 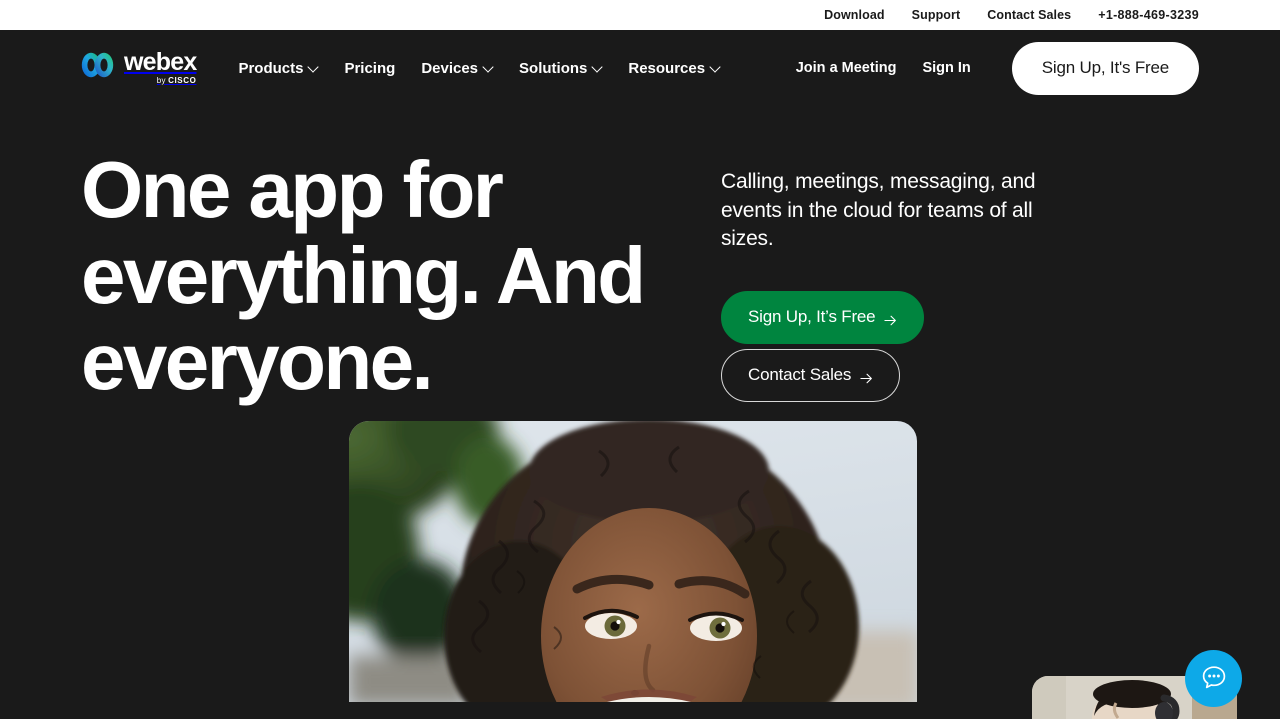 I want to click on webex-wordmark: webex, so click(x=160, y=62).